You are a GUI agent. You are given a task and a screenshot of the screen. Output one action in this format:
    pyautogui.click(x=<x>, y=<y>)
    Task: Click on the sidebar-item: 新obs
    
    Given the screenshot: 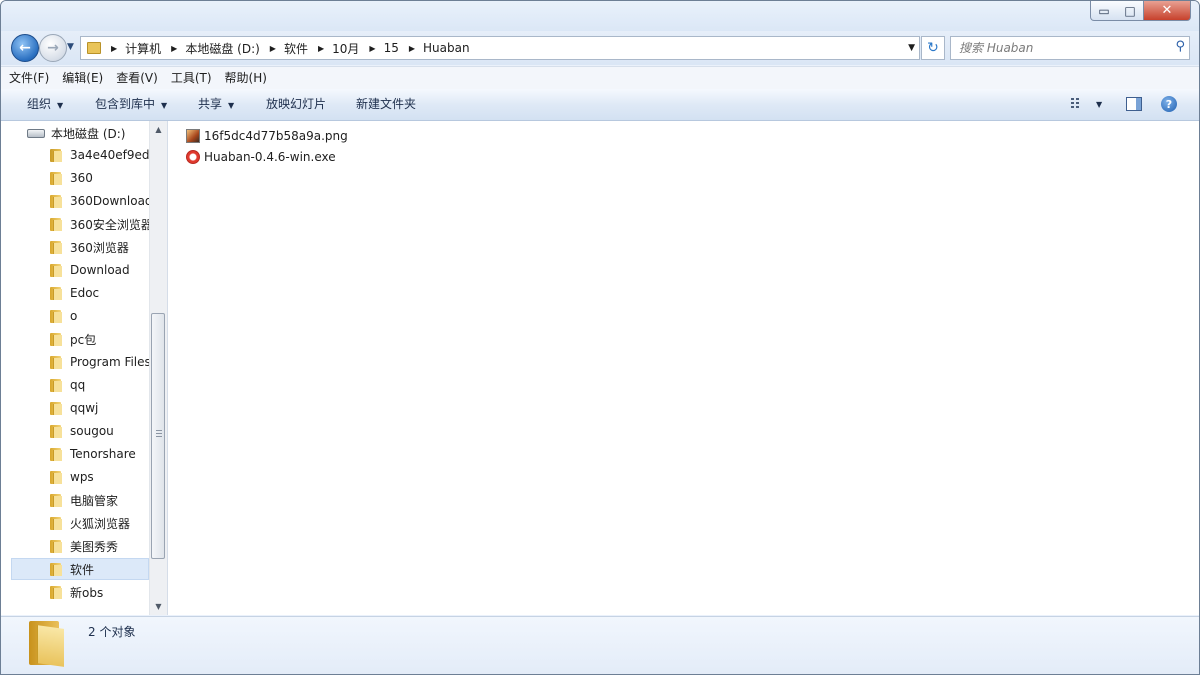 What is the action you would take?
    pyautogui.click(x=99, y=592)
    